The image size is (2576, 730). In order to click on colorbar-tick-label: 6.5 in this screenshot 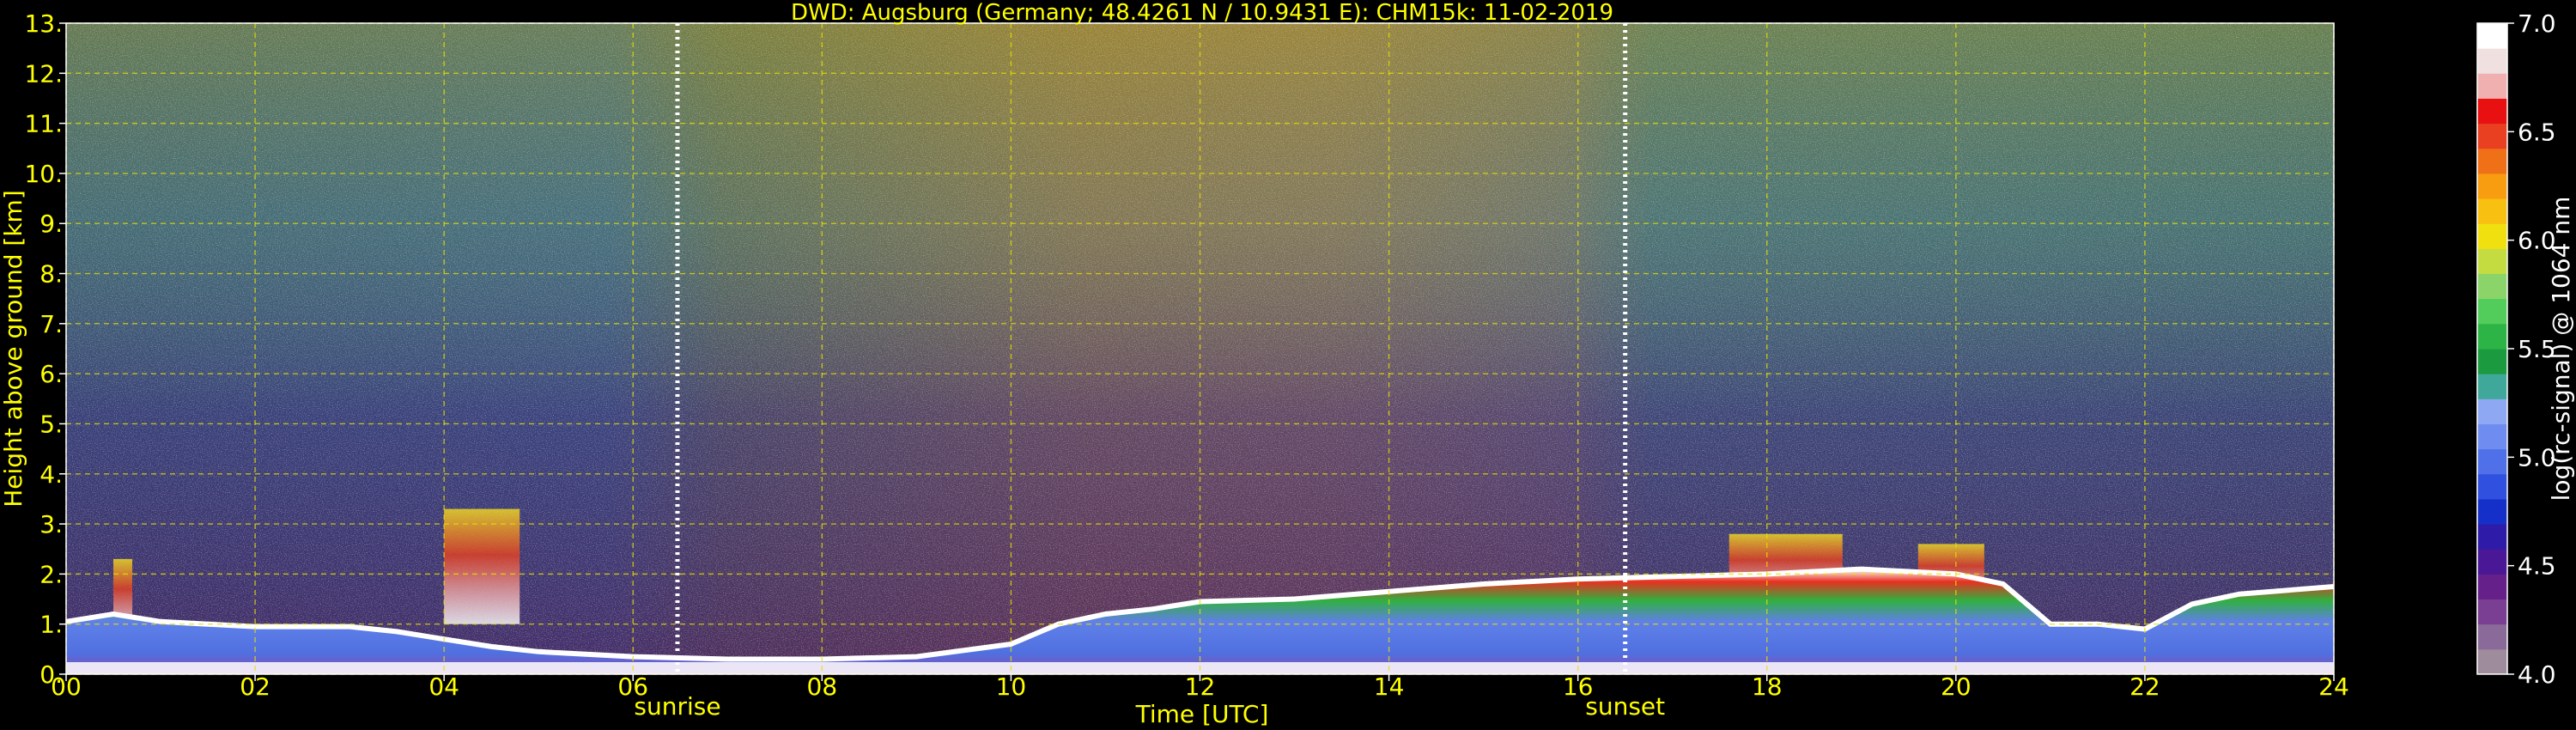, I will do `click(2537, 132)`.